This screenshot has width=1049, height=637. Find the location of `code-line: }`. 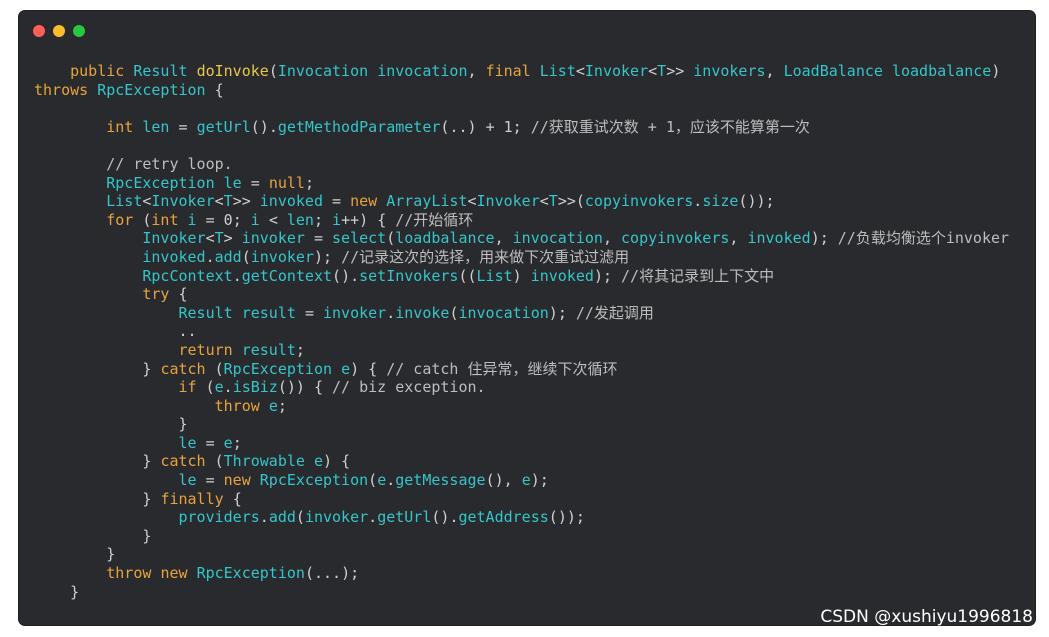

code-line: } is located at coordinates (529, 592).